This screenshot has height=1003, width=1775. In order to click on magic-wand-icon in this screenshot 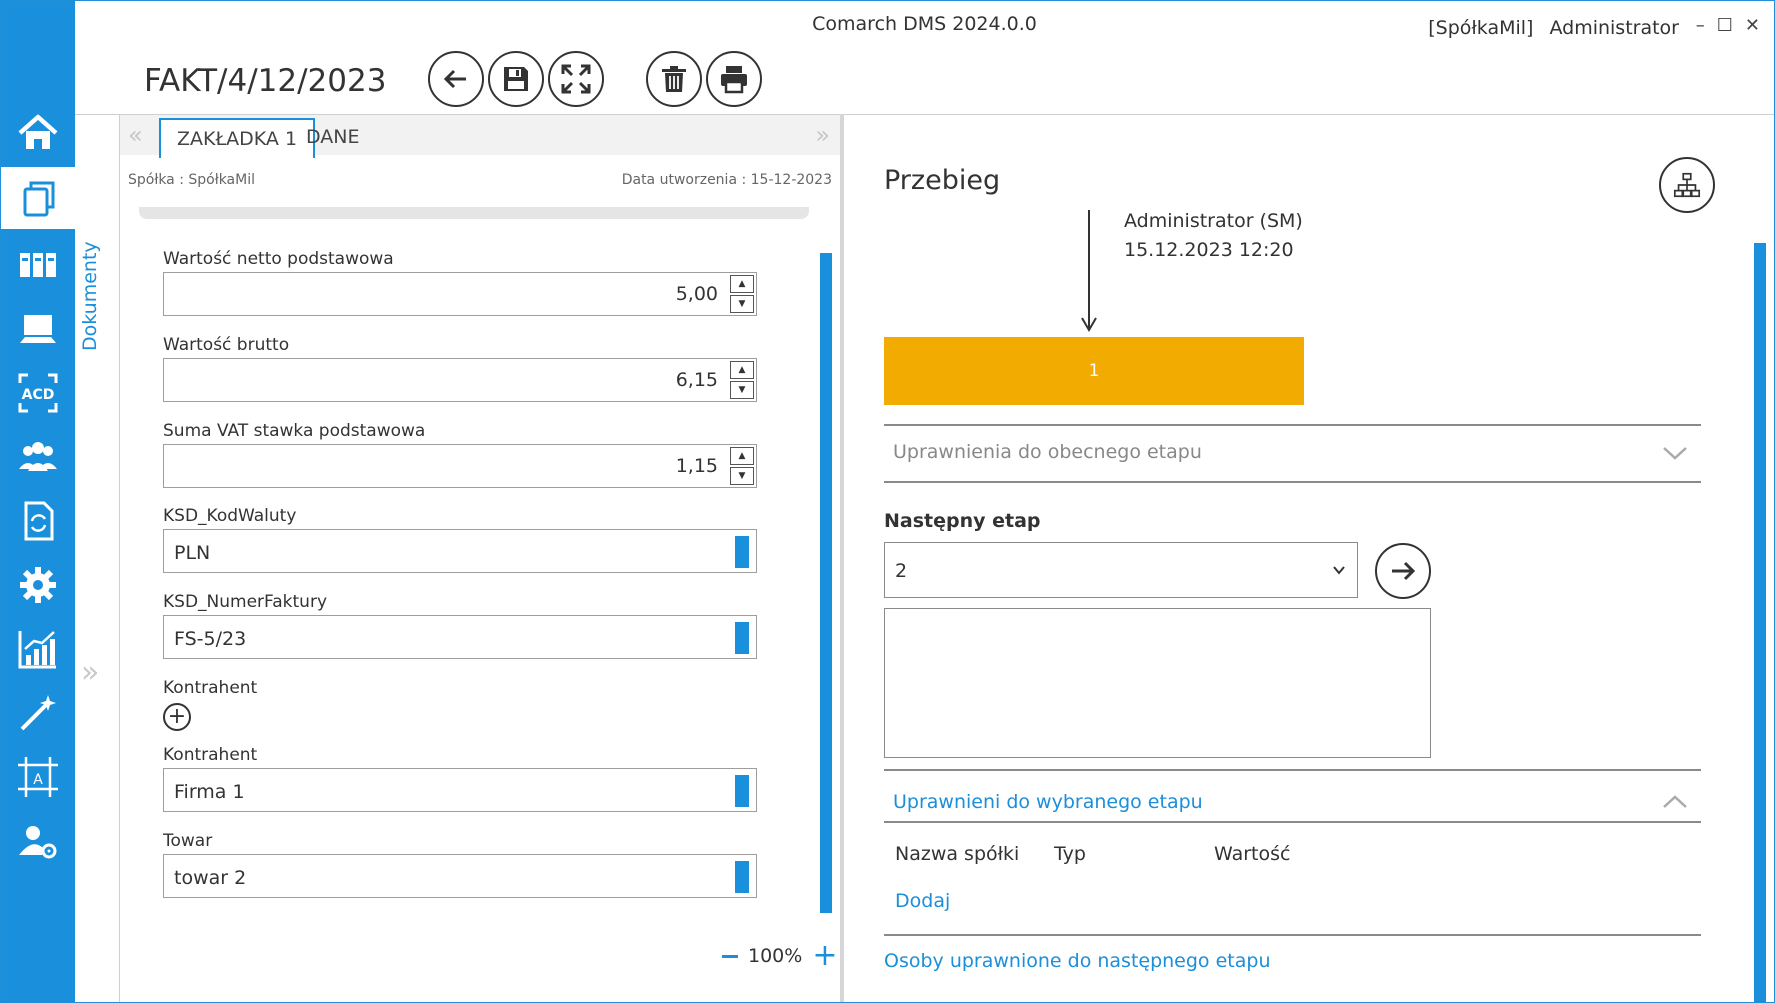, I will do `click(38, 713)`.